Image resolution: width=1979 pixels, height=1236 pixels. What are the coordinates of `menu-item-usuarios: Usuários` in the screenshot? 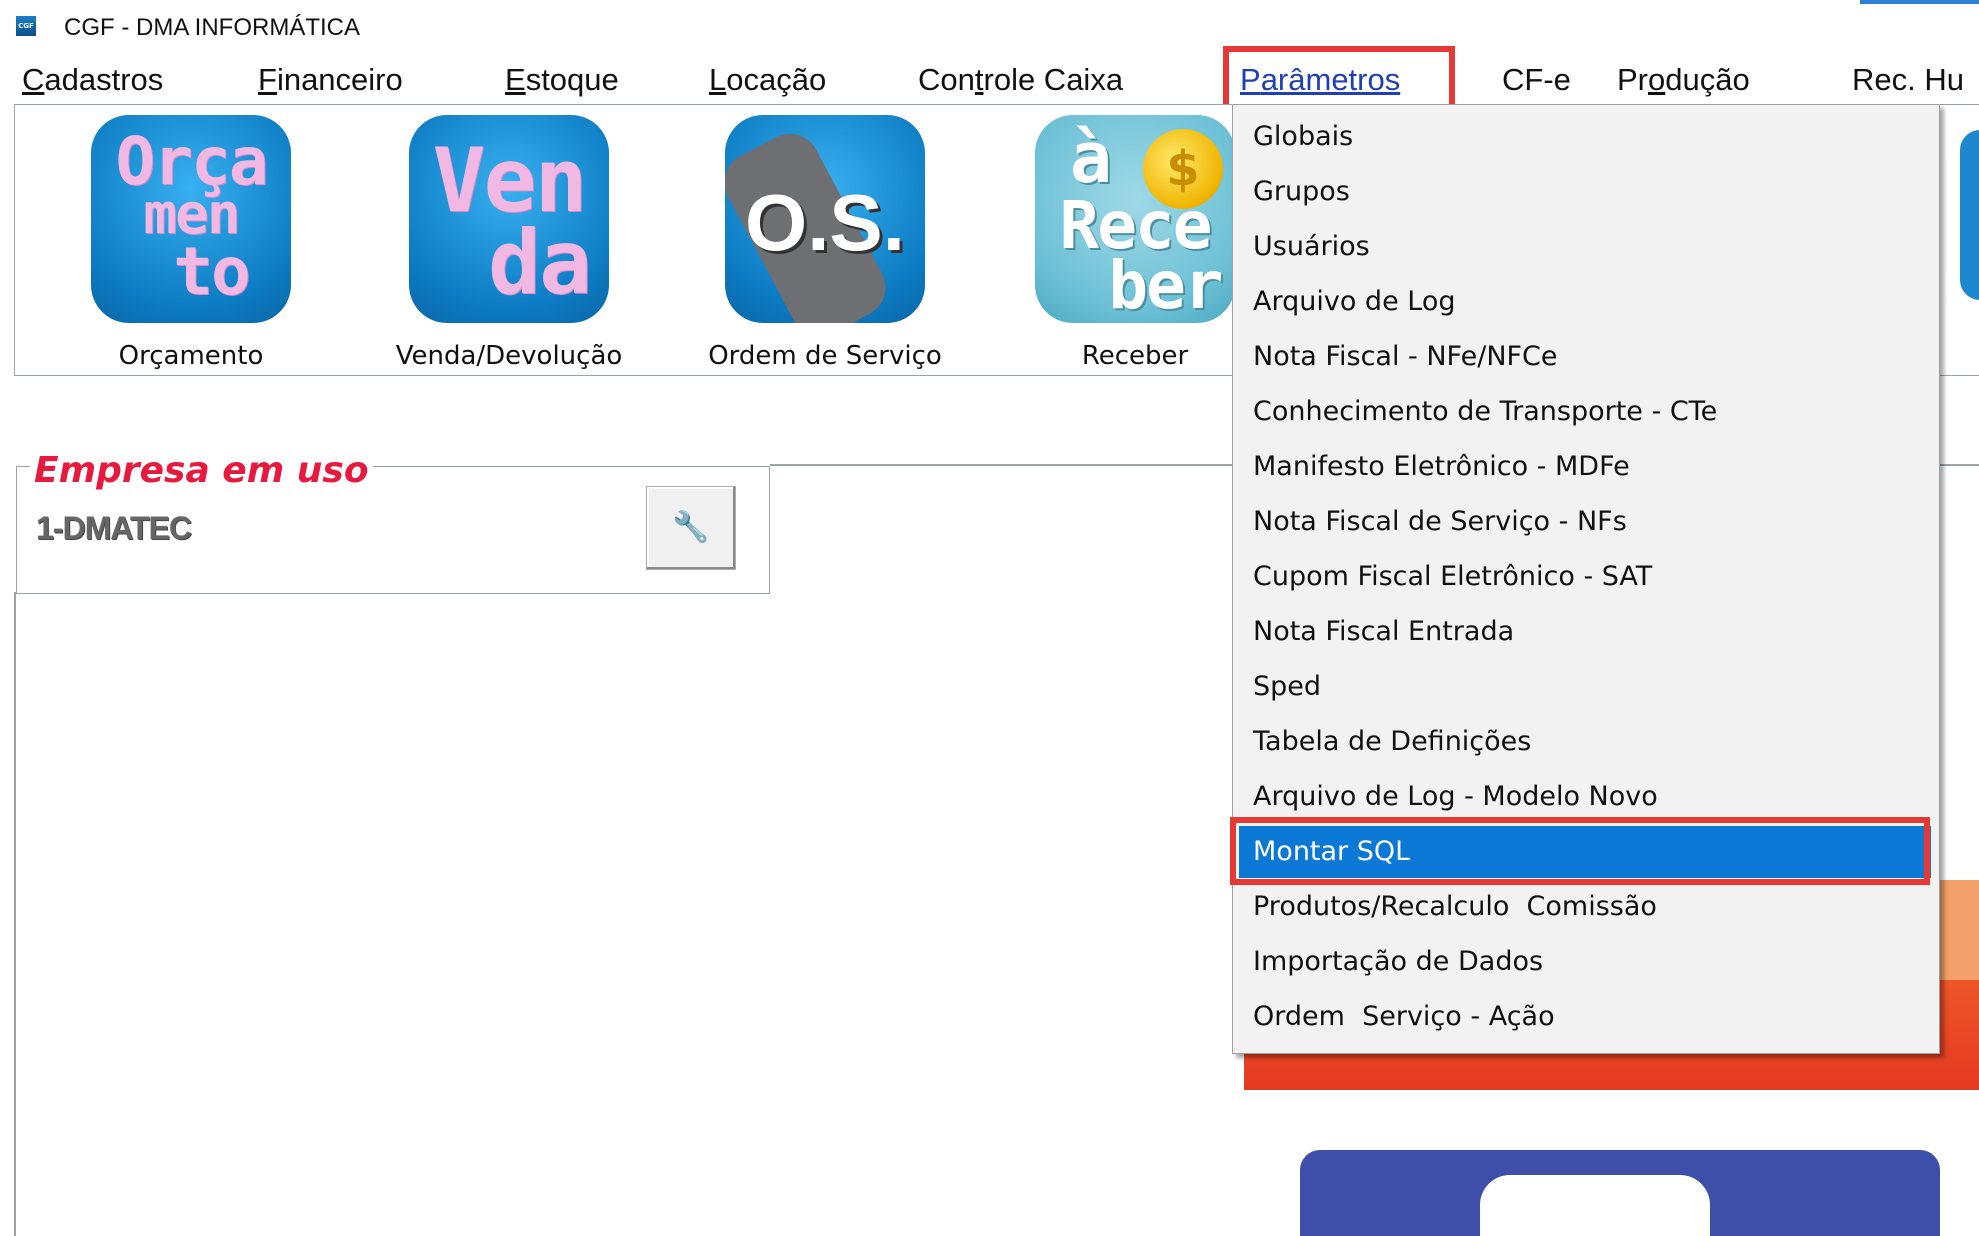 It's located at (1585, 247).